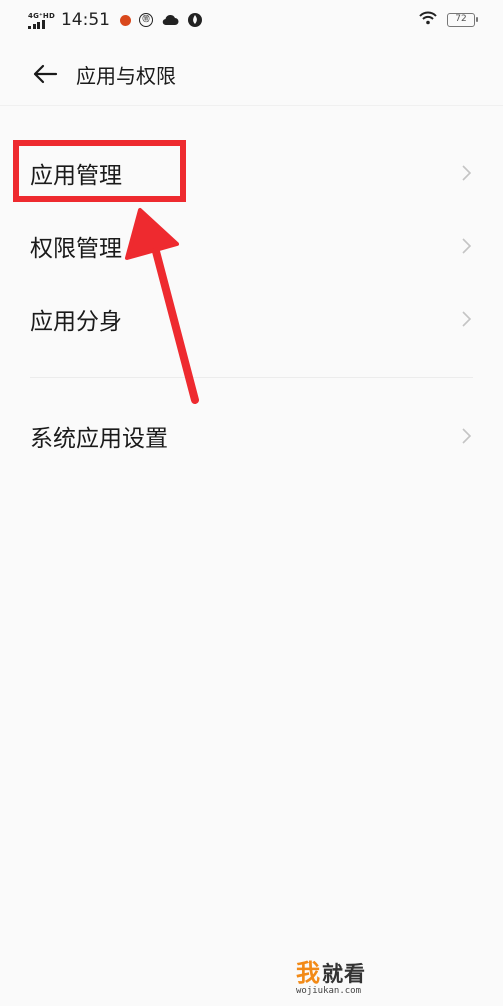 The width and height of the screenshot is (503, 1006). I want to click on arrow-left-icon, so click(45, 74).